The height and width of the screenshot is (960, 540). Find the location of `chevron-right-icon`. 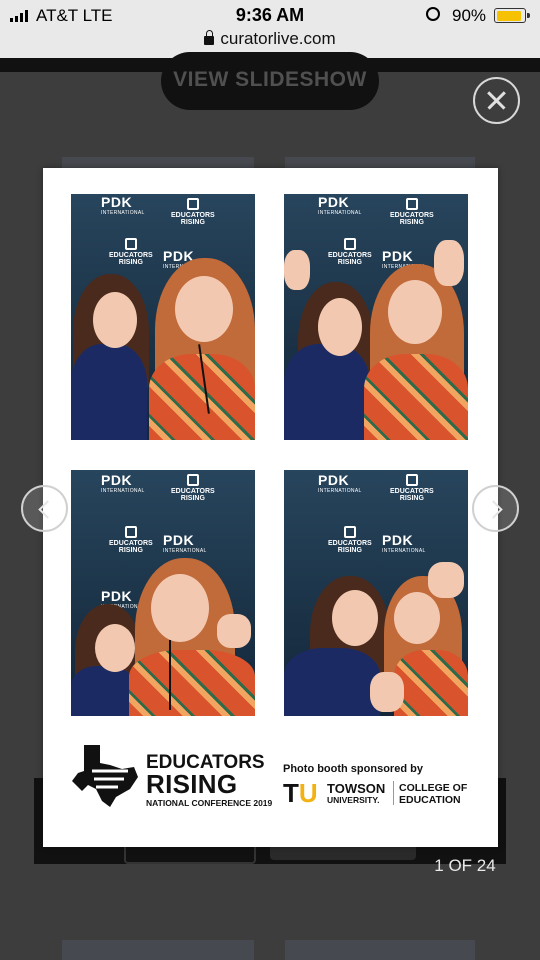

chevron-right-icon is located at coordinates (495, 508).